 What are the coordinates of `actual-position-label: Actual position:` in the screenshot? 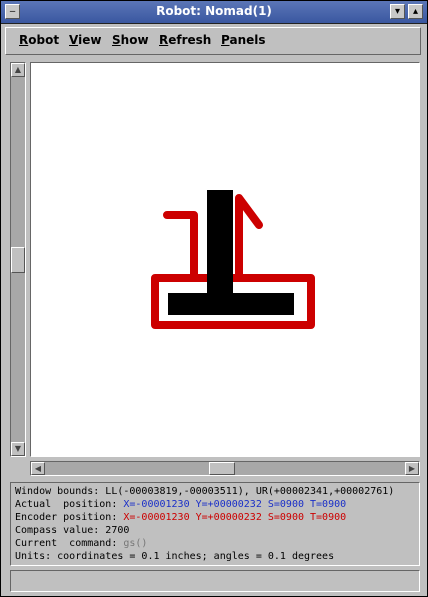 It's located at (69, 504).